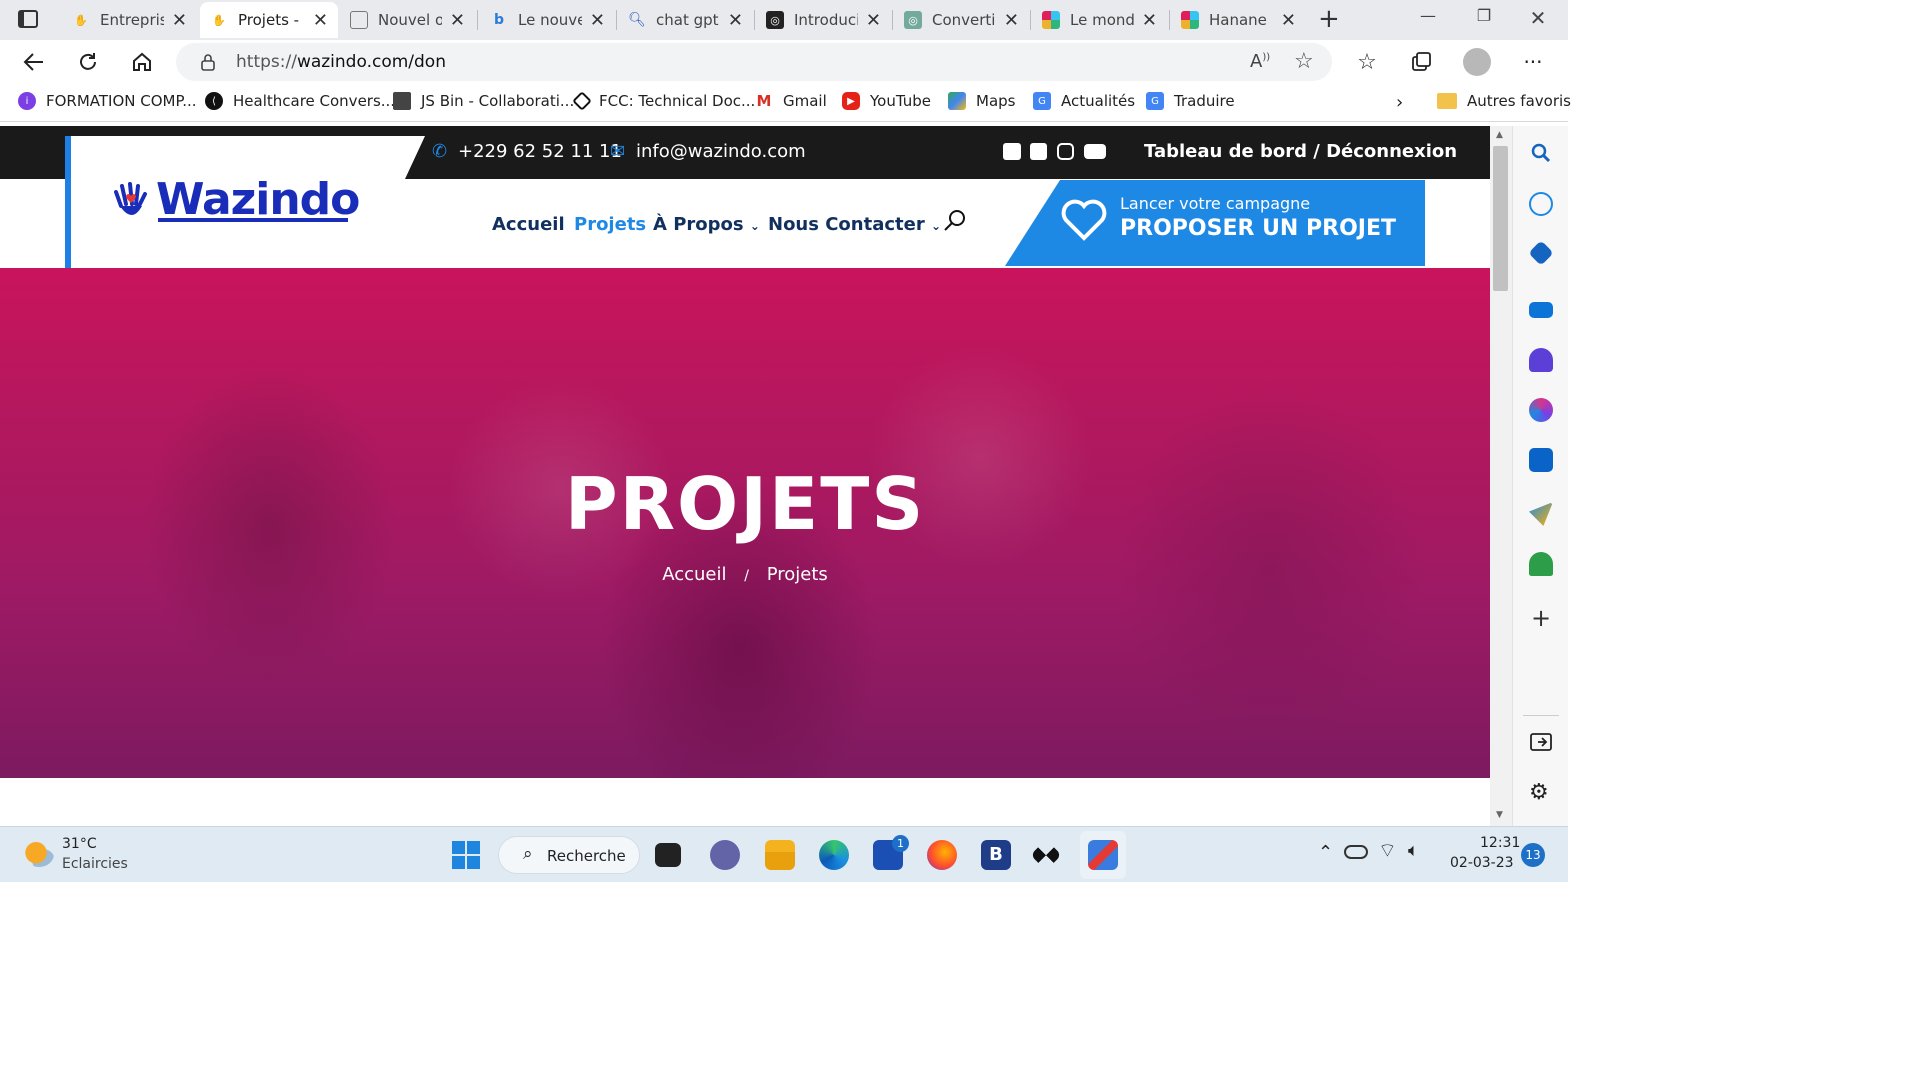  What do you see at coordinates (129, 20) in the screenshot?
I see `tab-entreprise: ✋ Entrepris ✕` at bounding box center [129, 20].